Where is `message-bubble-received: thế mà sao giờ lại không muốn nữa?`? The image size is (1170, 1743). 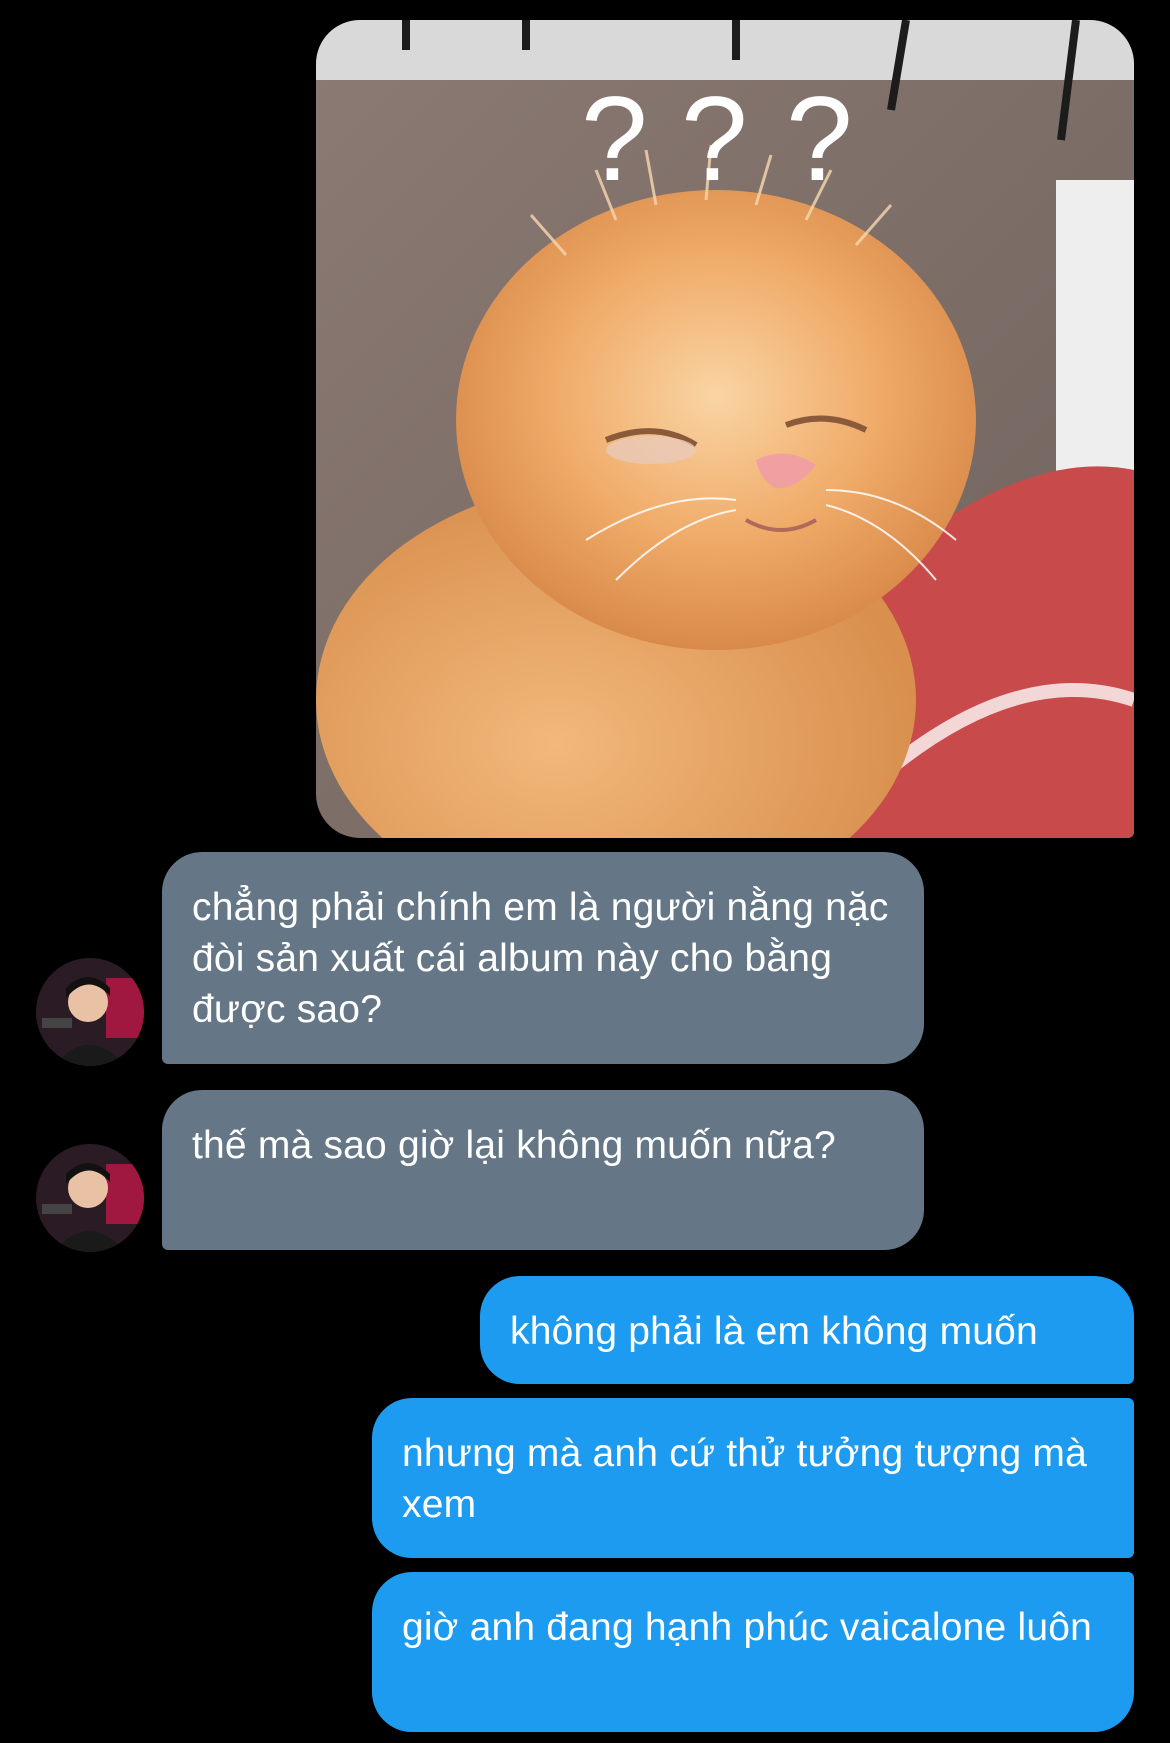
message-bubble-received: thế mà sao giờ lại không muốn nữa? is located at coordinates (543, 1170).